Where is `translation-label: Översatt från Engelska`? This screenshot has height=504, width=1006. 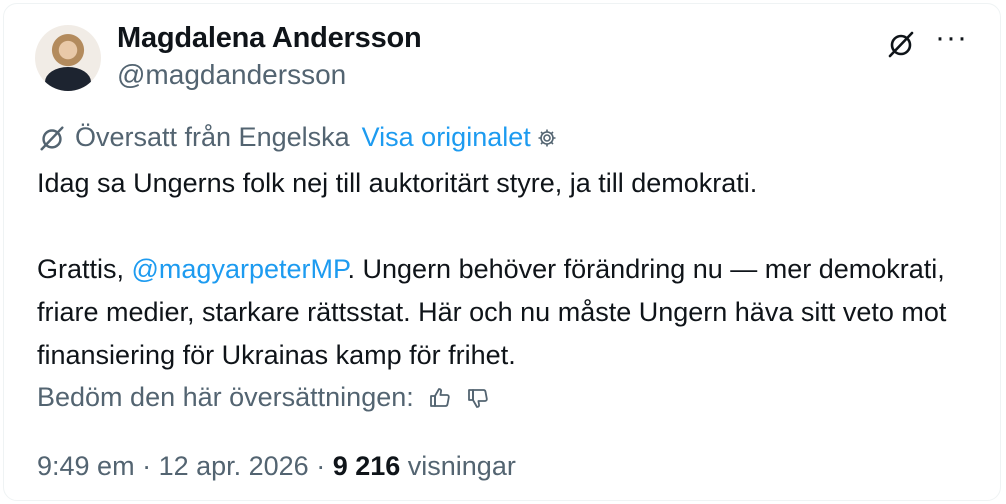
translation-label: Översatt från Engelska is located at coordinates (212, 137).